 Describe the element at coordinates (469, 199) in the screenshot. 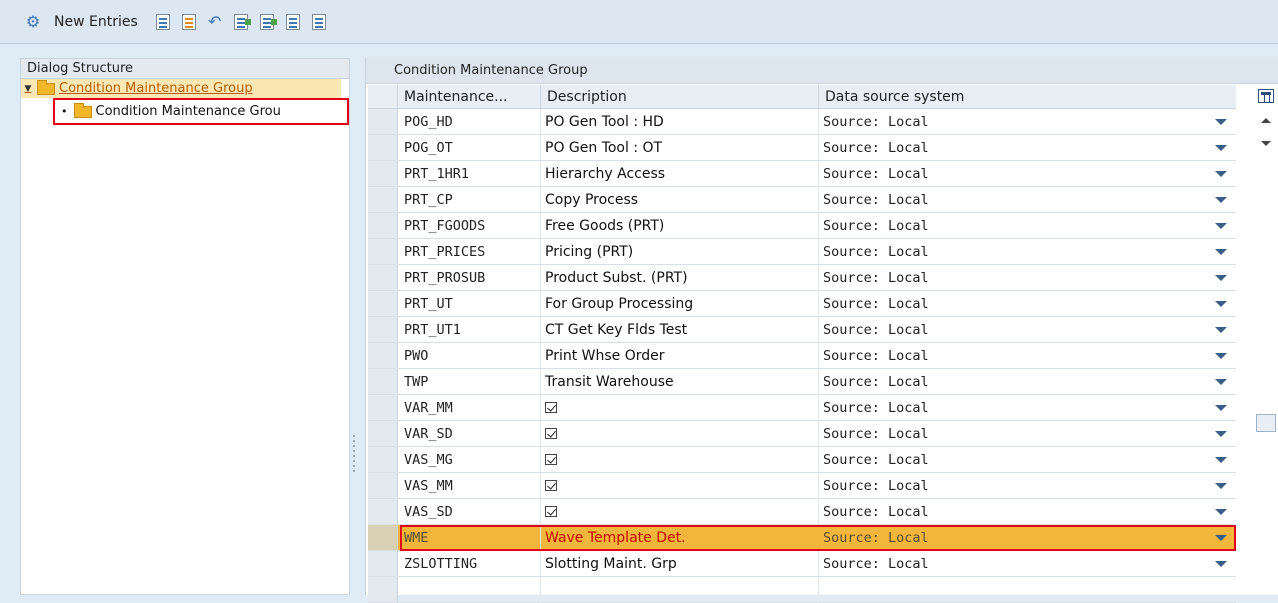

I see `cell-maintenance-group: PRT_CP` at that location.